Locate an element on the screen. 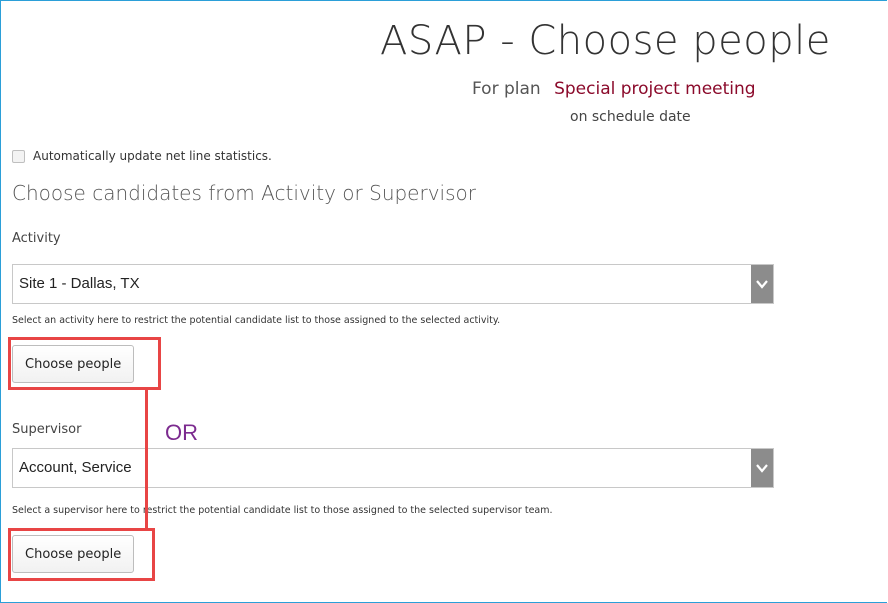 This screenshot has width=888, height=603. supervisor-dropdown-button is located at coordinates (762, 468).